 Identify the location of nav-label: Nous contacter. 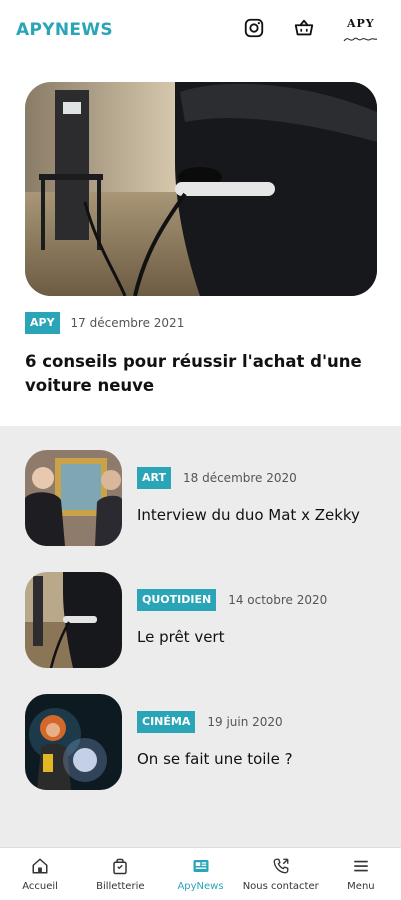
(280, 886).